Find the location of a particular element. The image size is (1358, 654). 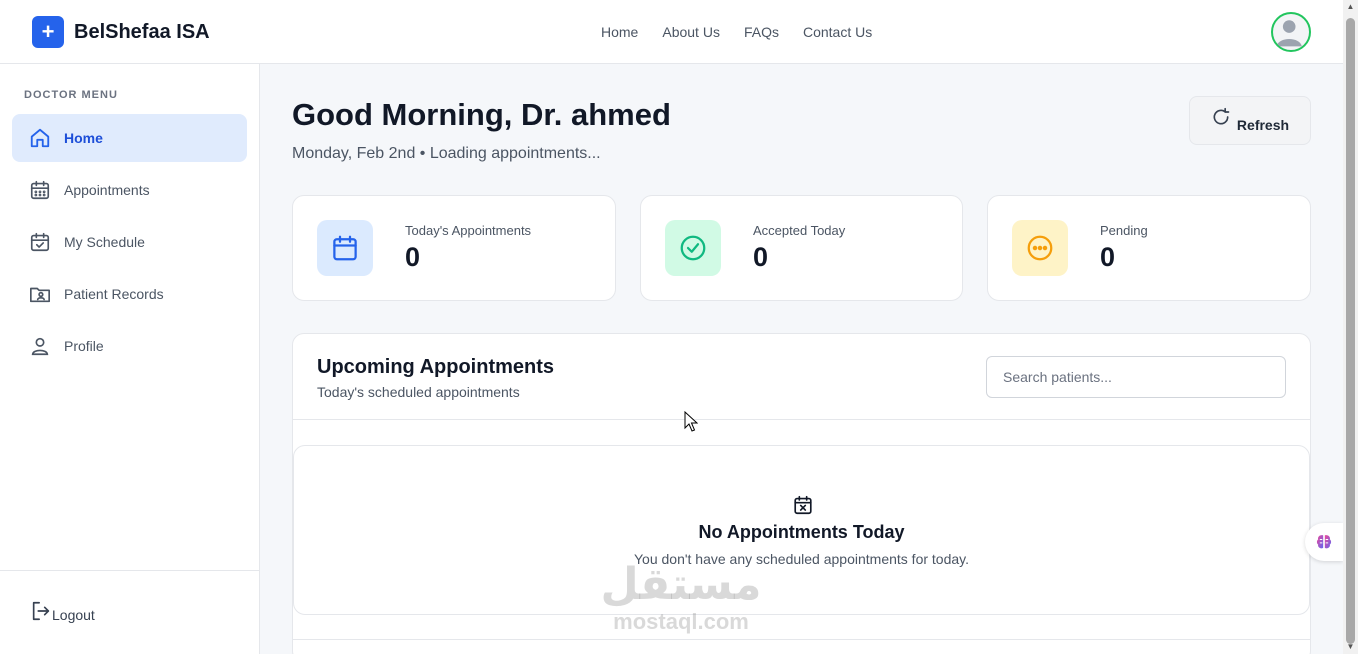

logout-button: Logout is located at coordinates (62, 611).